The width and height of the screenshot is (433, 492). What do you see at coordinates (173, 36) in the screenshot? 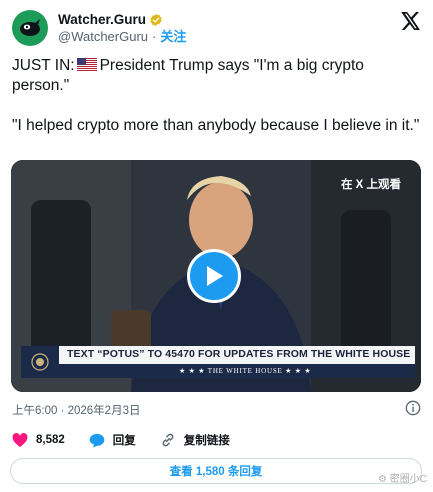
I see `follow-button: 关注` at bounding box center [173, 36].